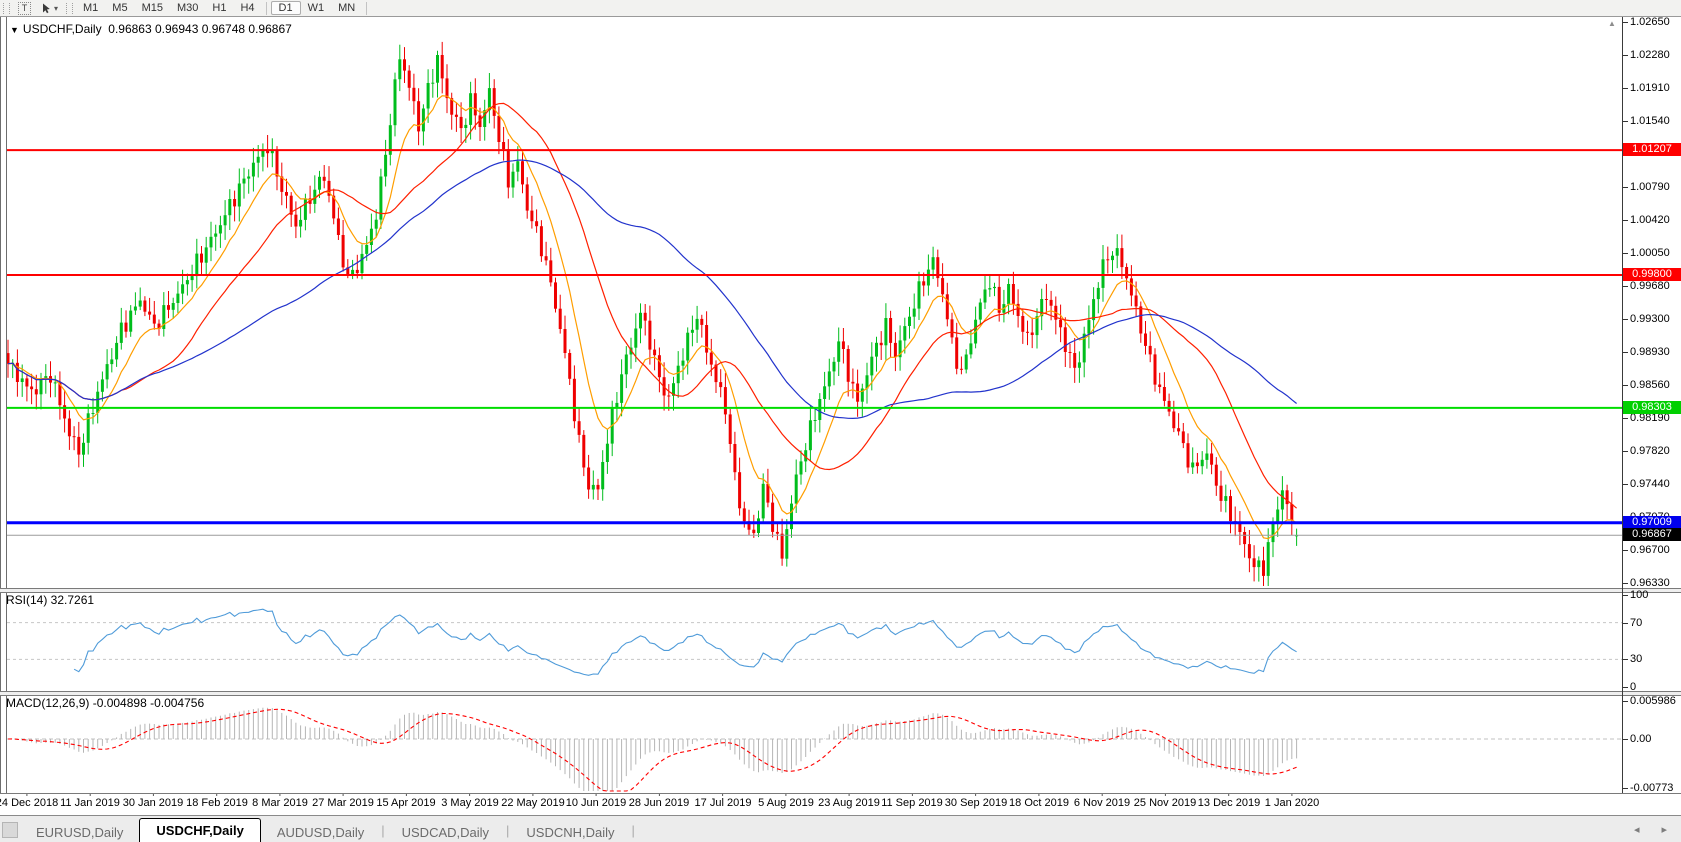 This screenshot has height=842, width=1681. I want to click on timeframe-button-d1: D1, so click(285, 8).